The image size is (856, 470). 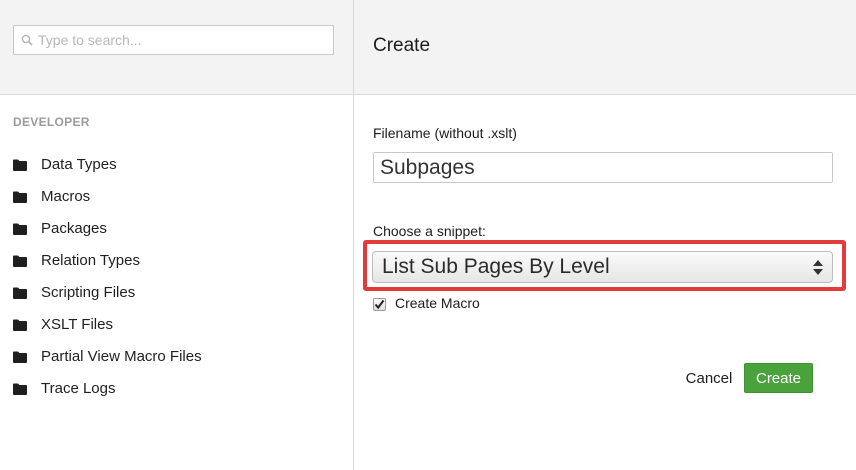 What do you see at coordinates (496, 266) in the screenshot?
I see `snippet-select-value: List Sub Pages By Level` at bounding box center [496, 266].